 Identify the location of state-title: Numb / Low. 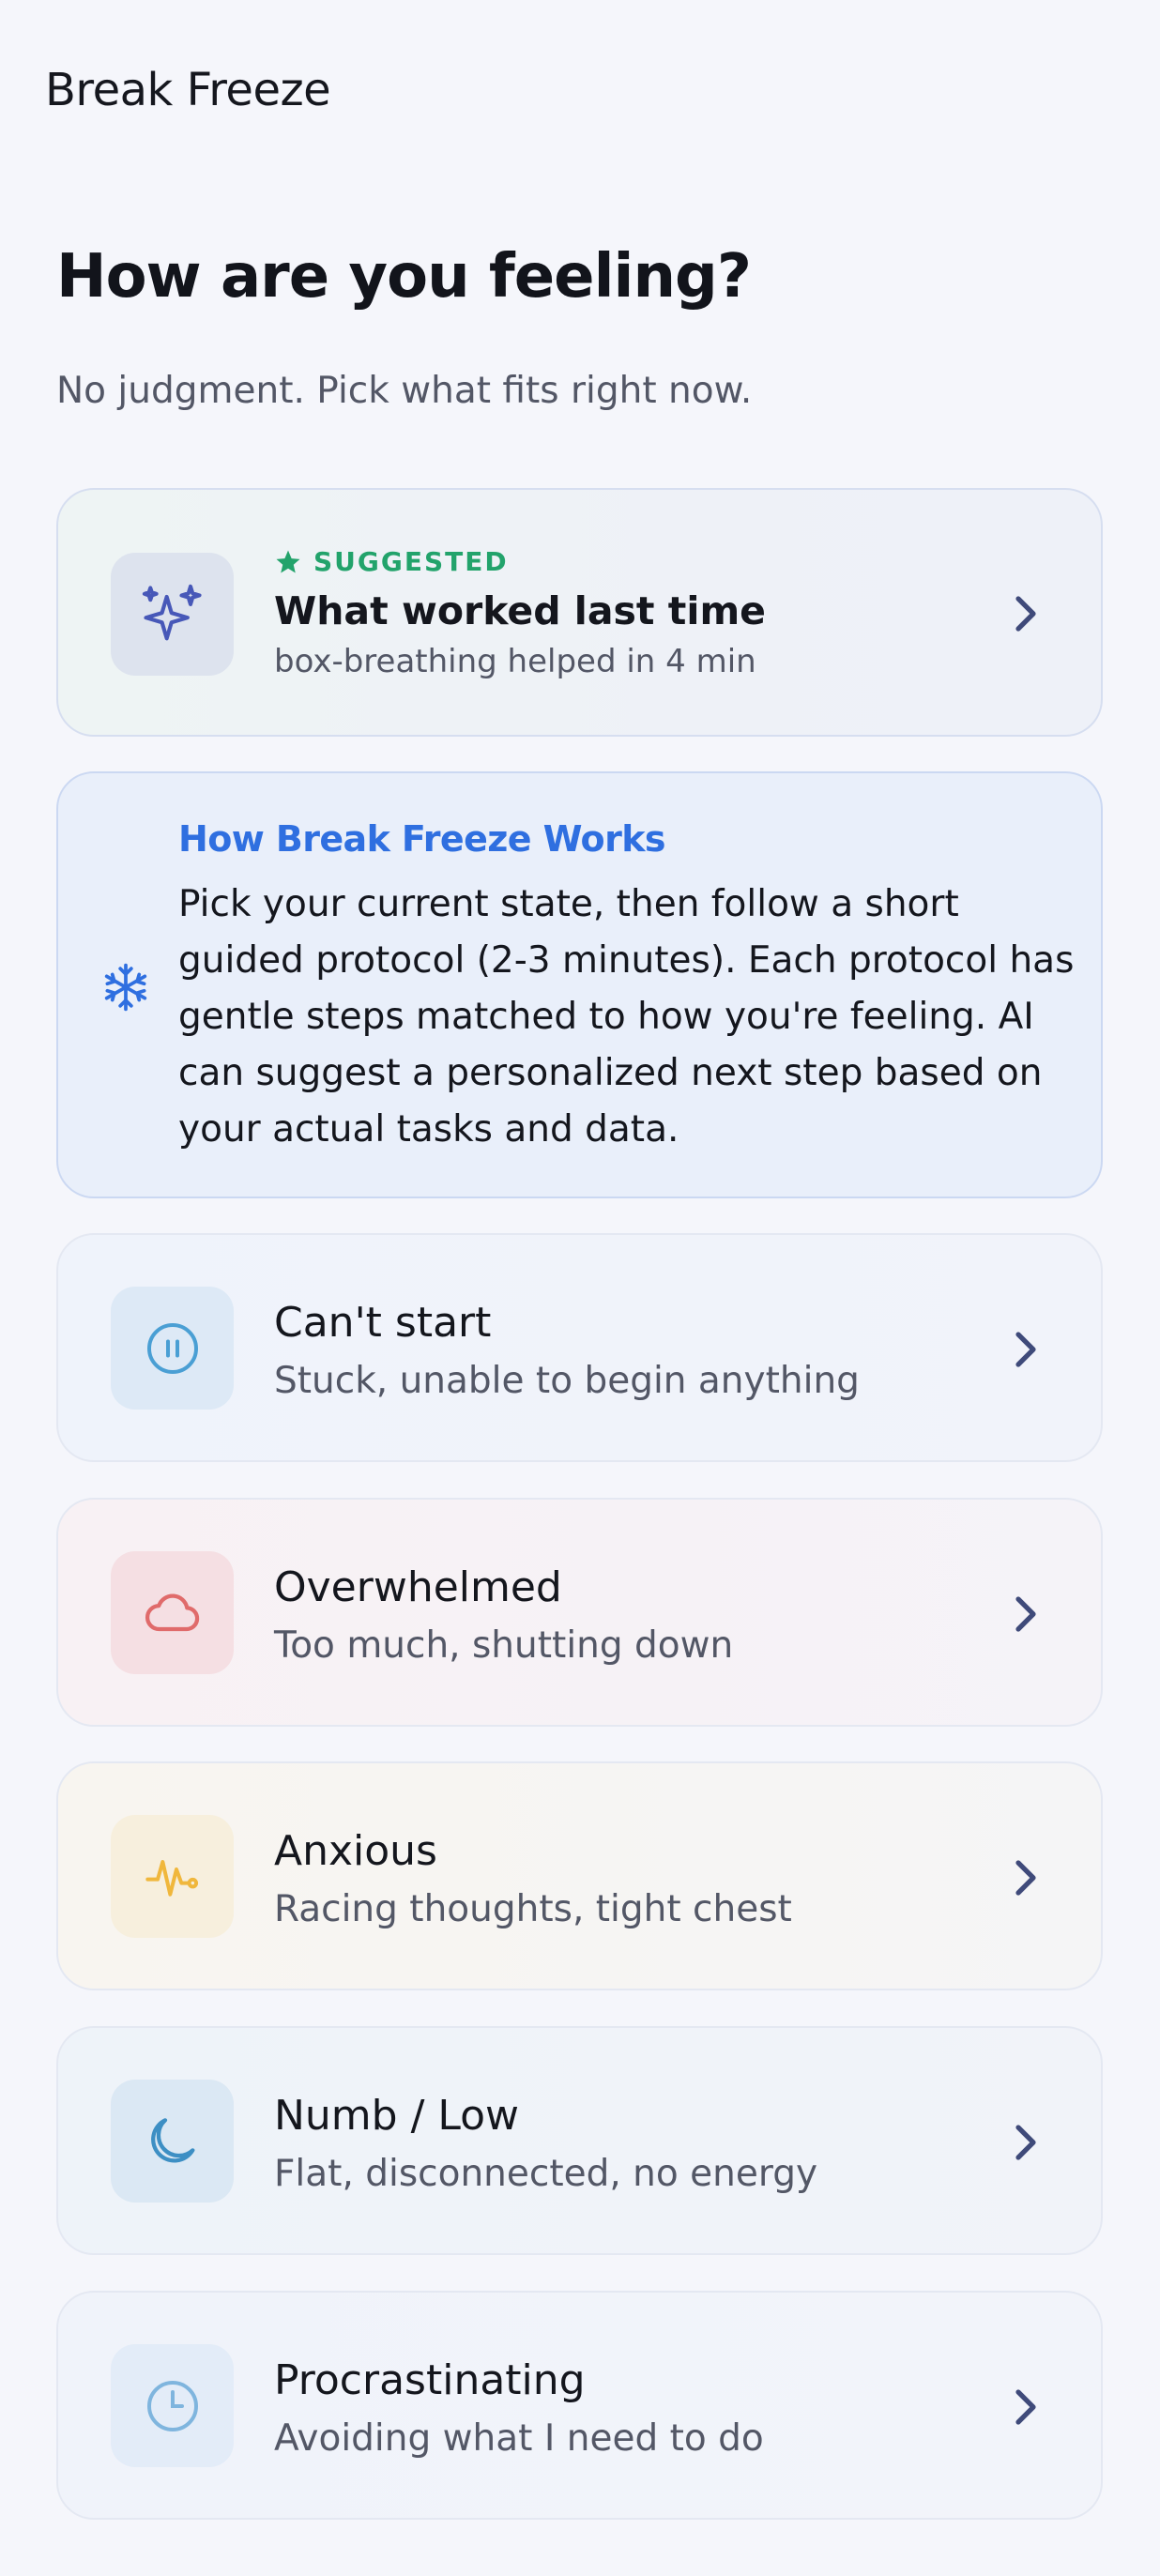
(397, 2116).